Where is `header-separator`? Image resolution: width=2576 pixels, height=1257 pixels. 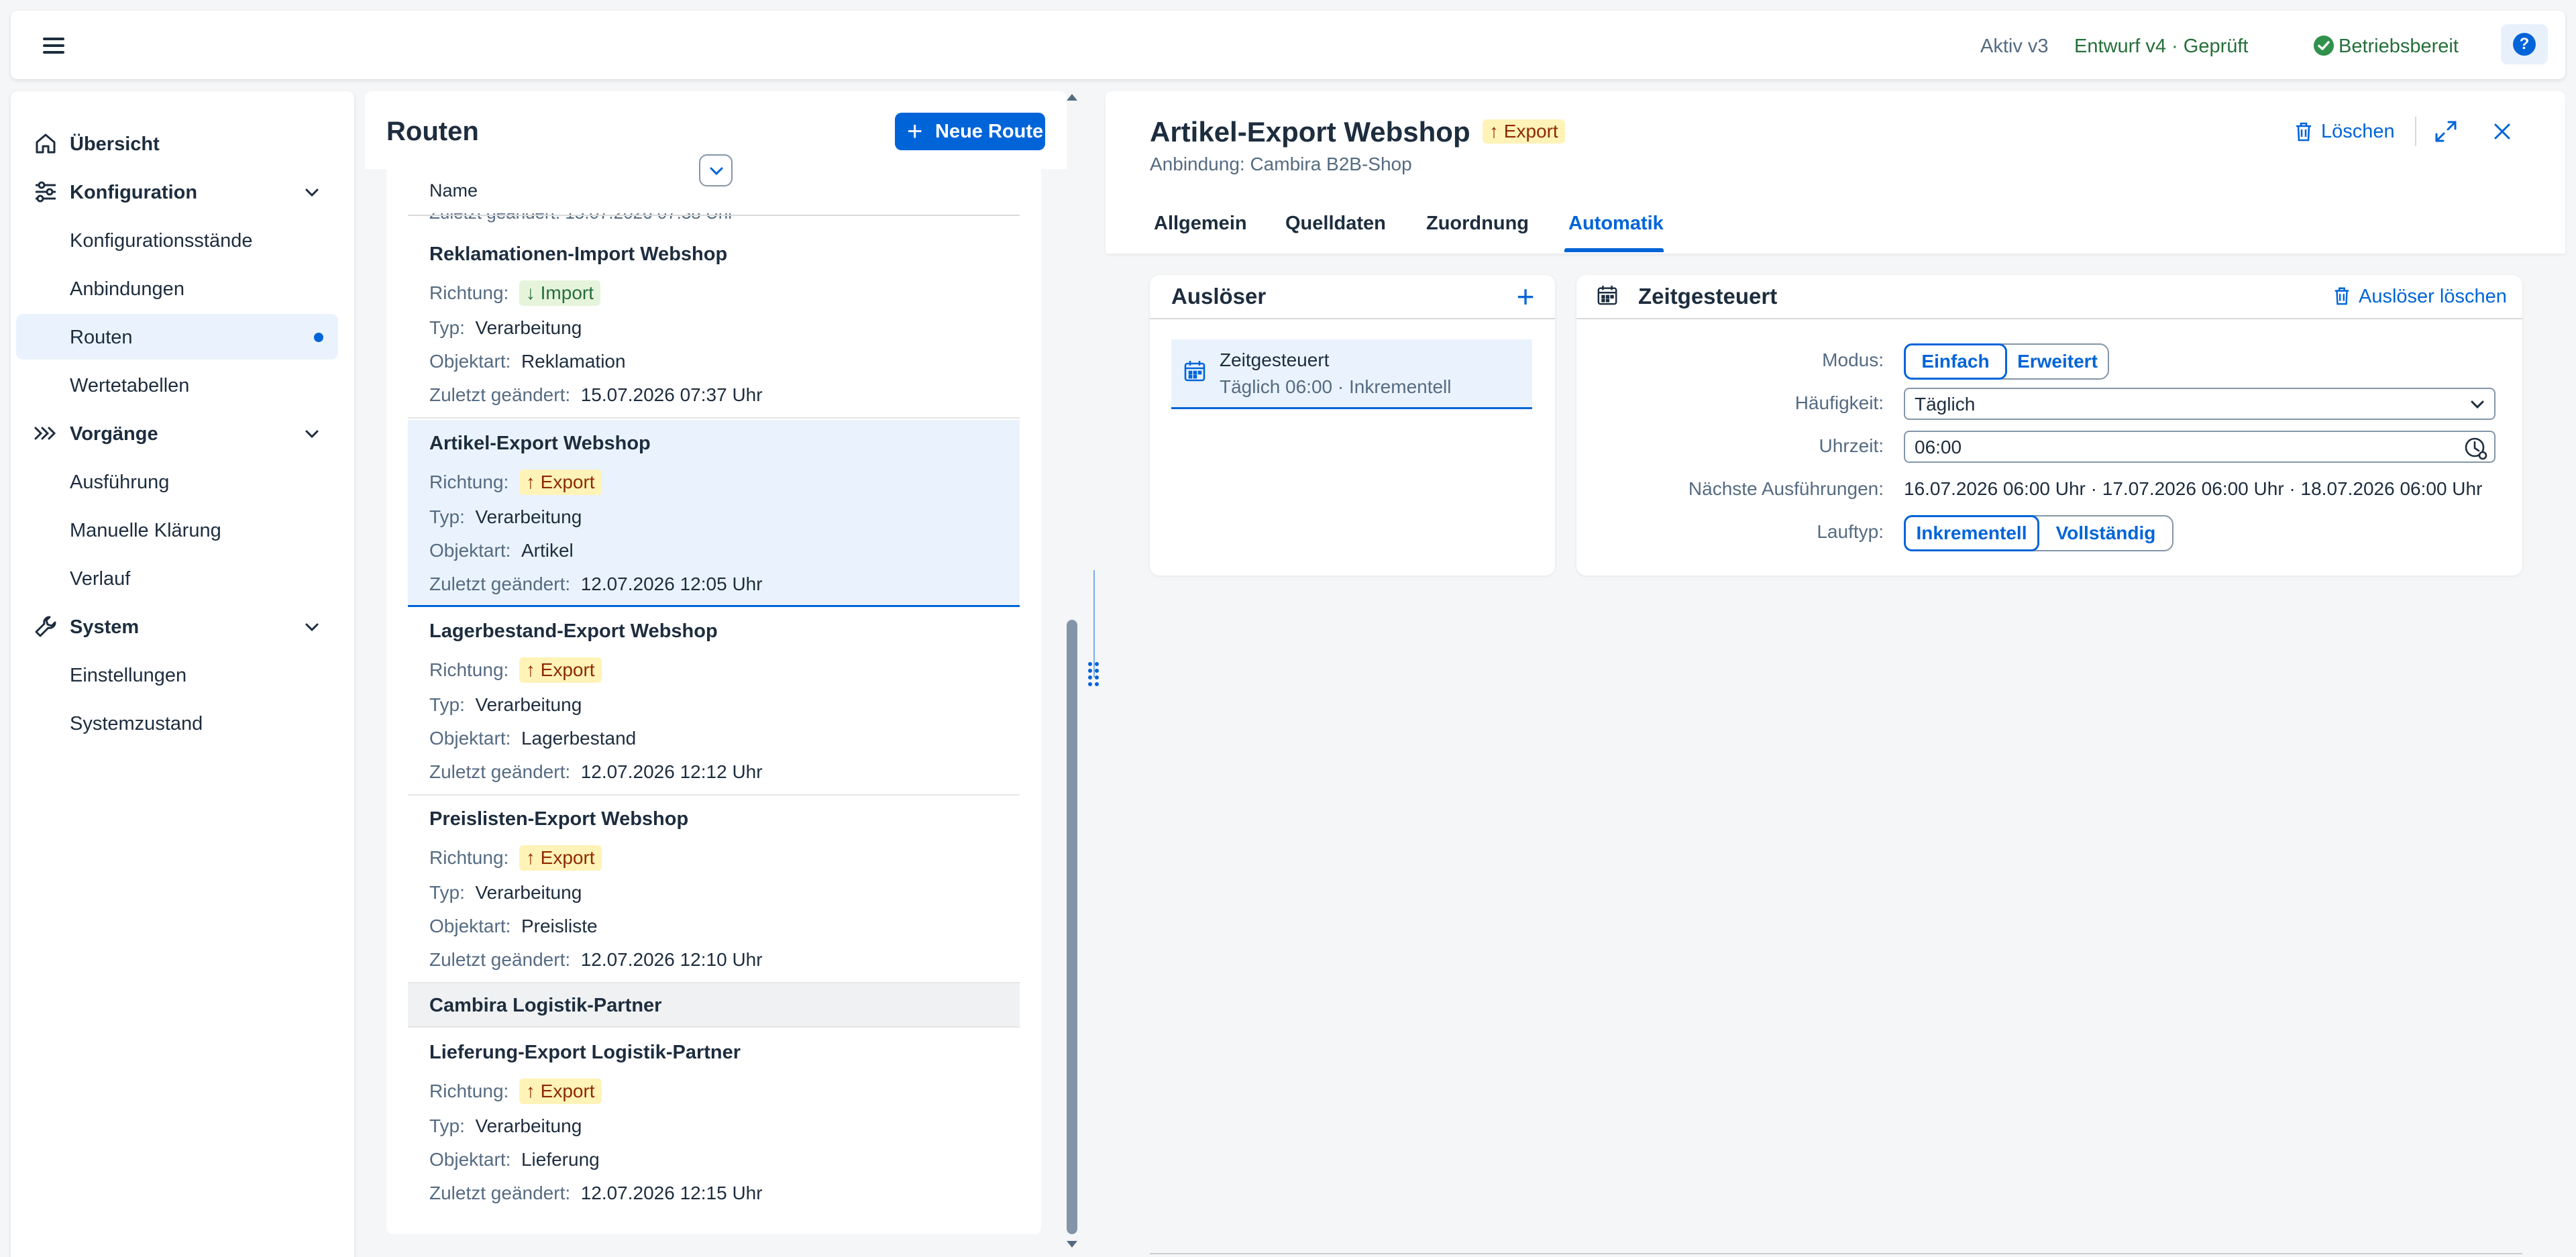
header-separator is located at coordinates (2415, 131).